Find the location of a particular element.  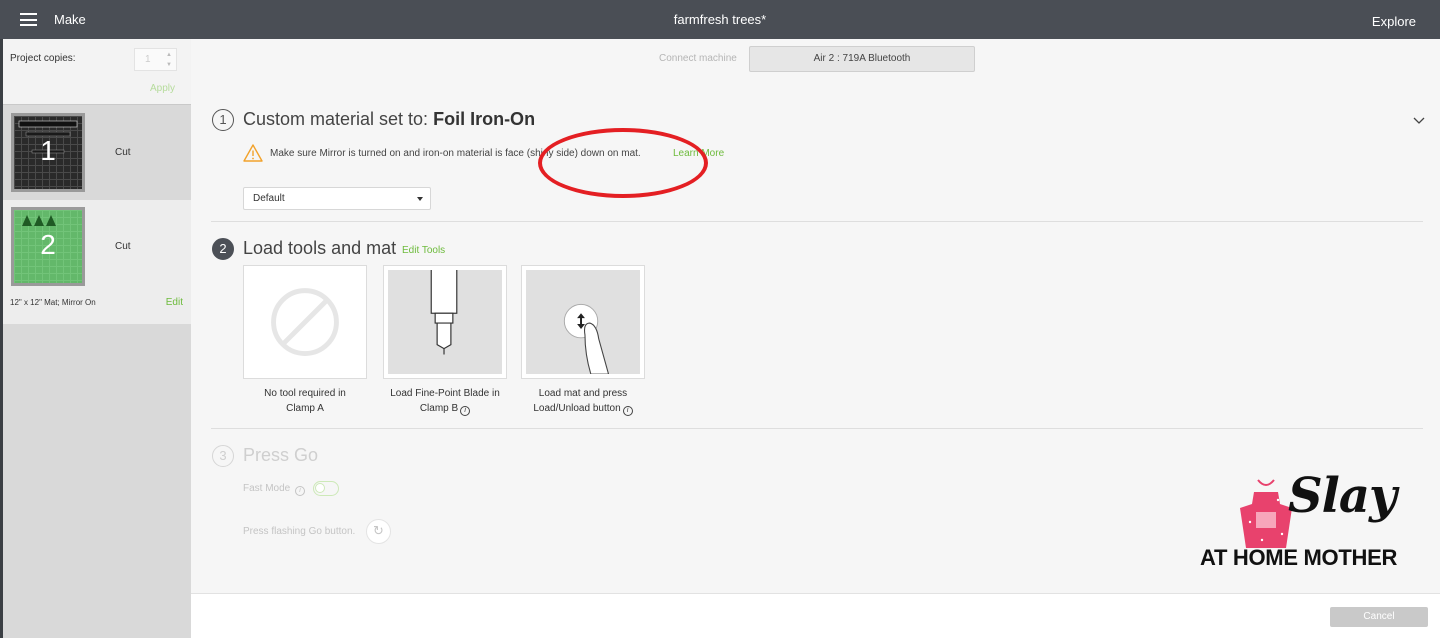

watermark-slay: Slay is located at coordinates (1342, 496).